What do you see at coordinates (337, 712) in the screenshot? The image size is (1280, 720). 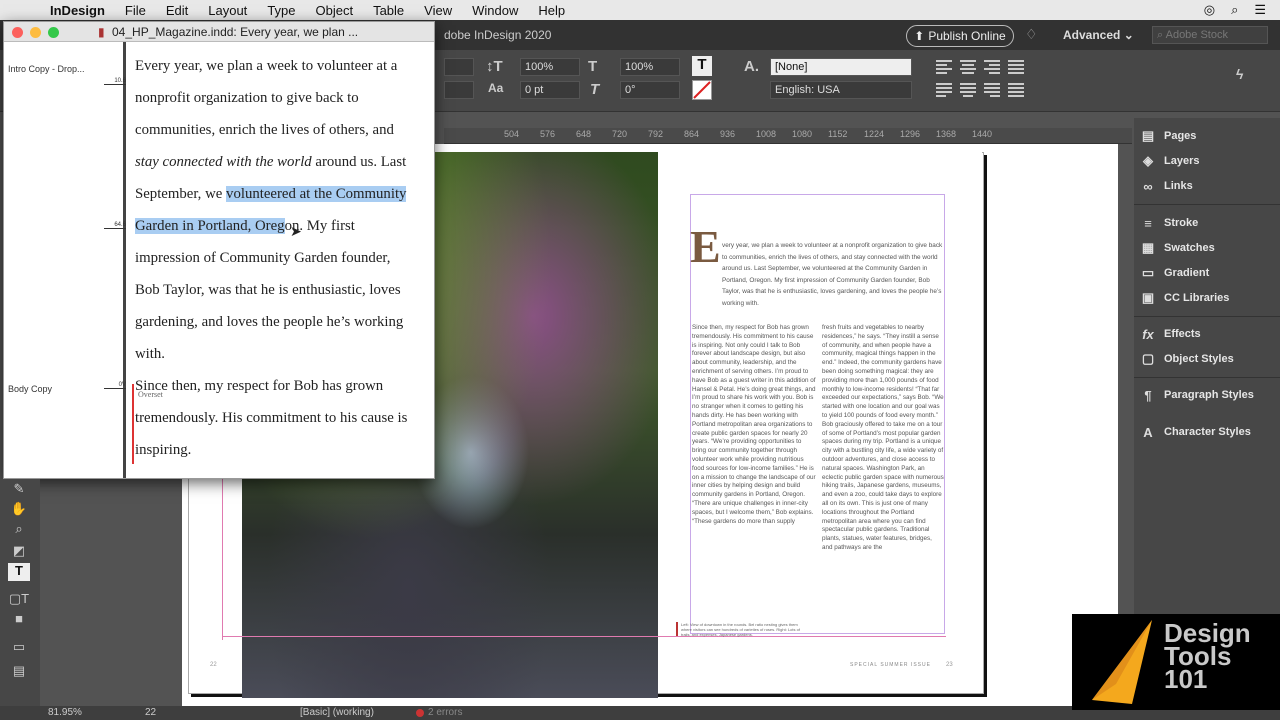 I see `preflight-profile: [Basic] (working)` at bounding box center [337, 712].